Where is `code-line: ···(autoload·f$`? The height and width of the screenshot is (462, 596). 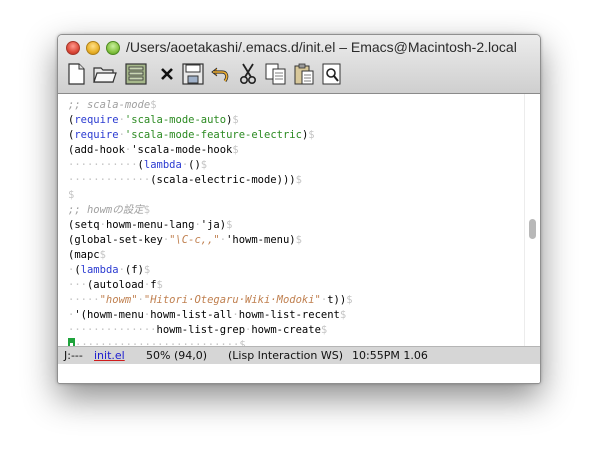 code-line: ···(autoload·f$ is located at coordinates (115, 285).